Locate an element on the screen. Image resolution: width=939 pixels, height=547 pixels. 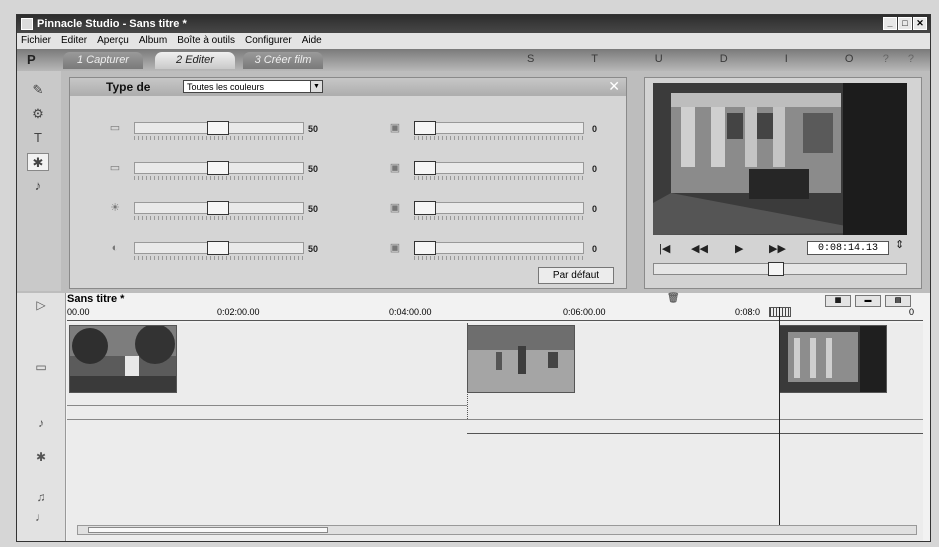
timeline-view-button: ▬ is located at coordinates (868, 301).